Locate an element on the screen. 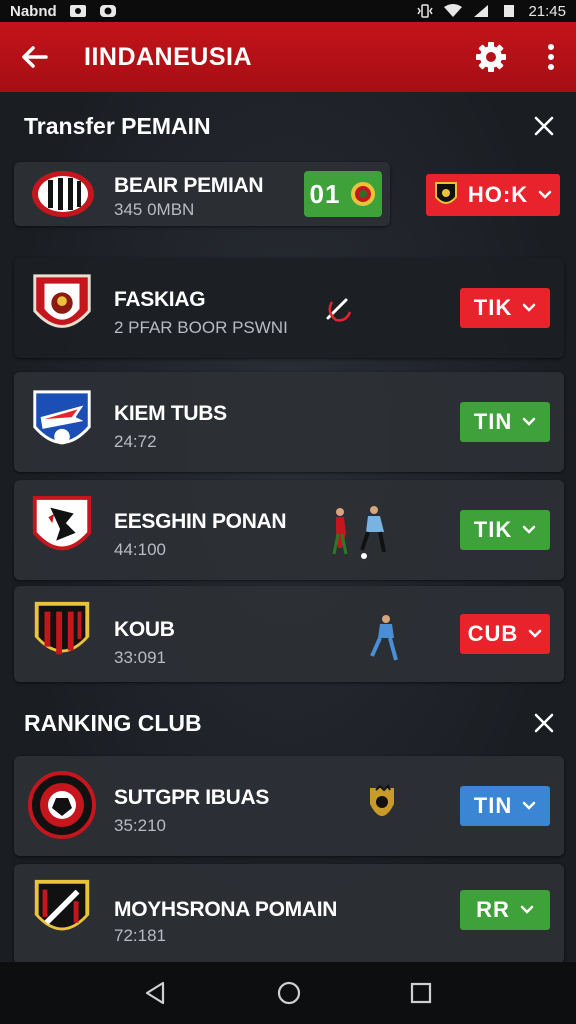 The height and width of the screenshot is (1024, 576). score-label: 01 is located at coordinates (325, 193).